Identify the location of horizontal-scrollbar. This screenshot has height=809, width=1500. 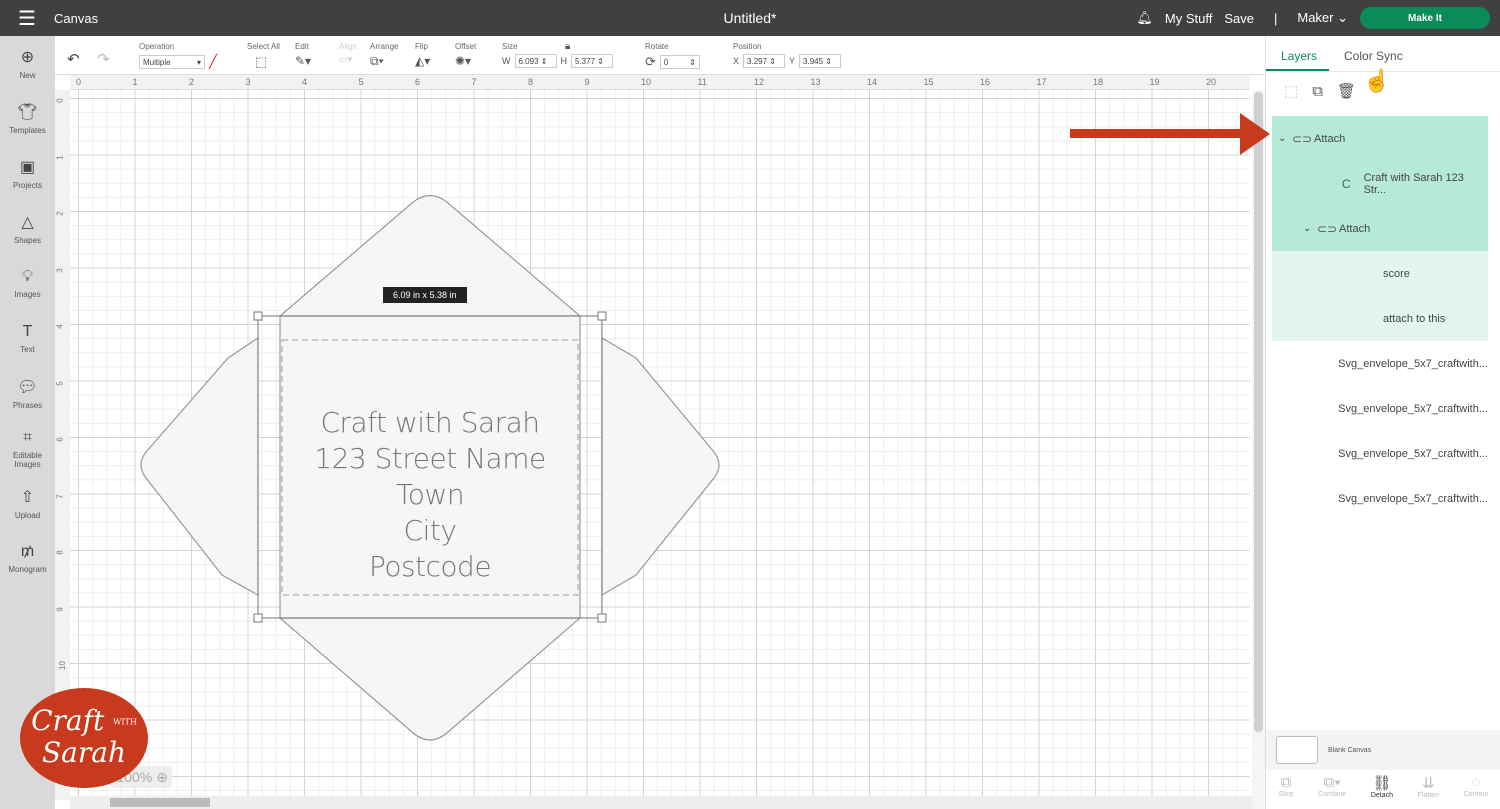
(661, 802).